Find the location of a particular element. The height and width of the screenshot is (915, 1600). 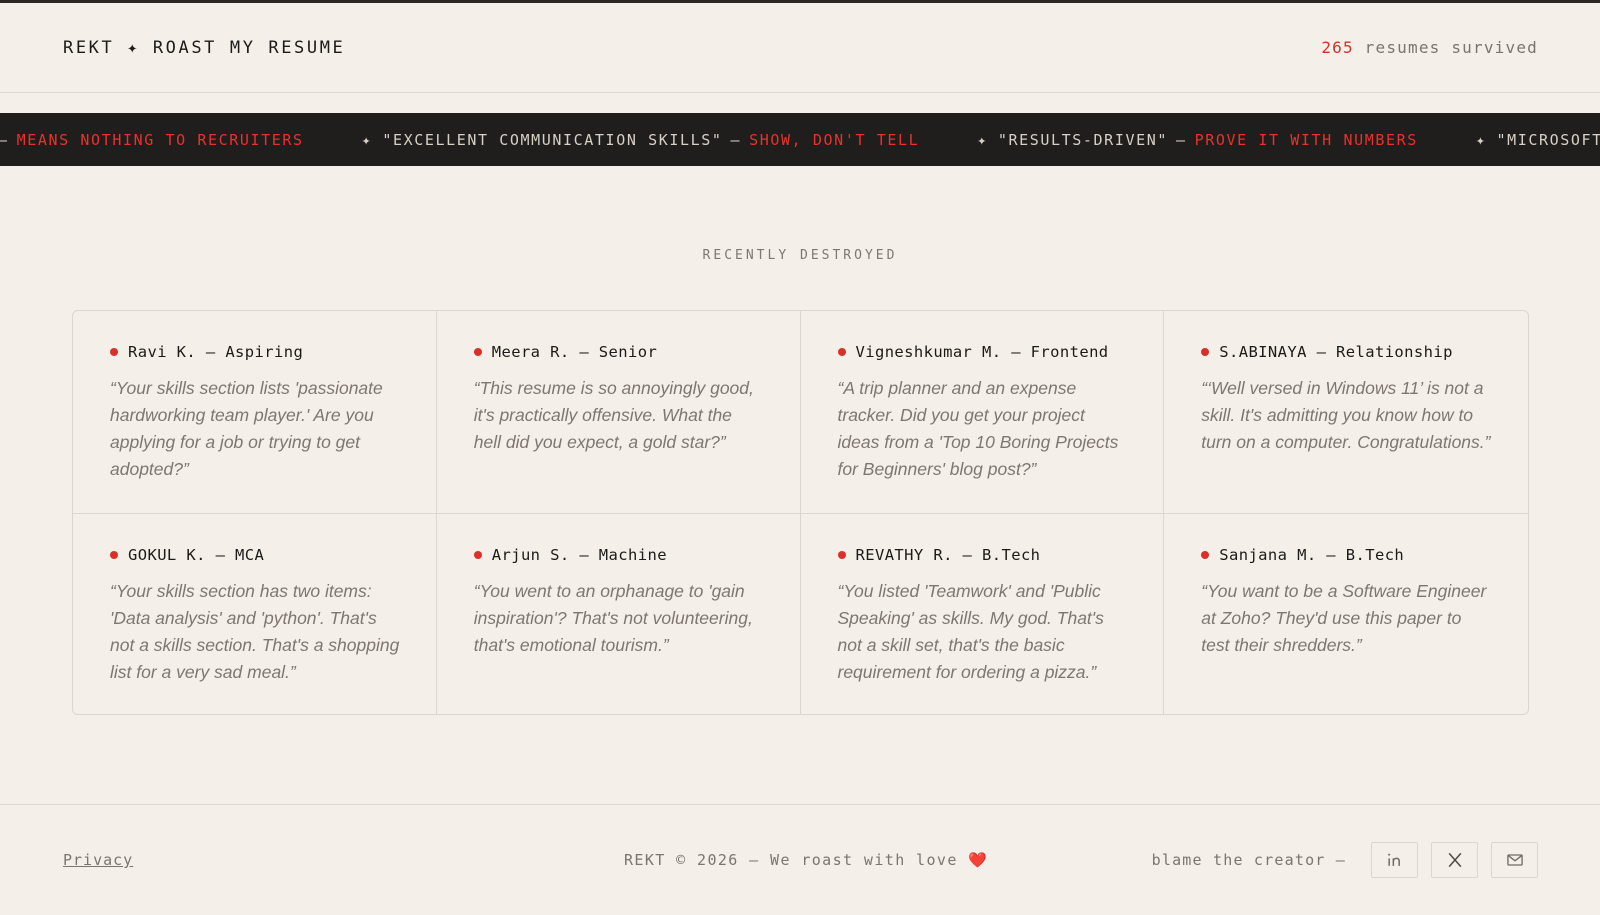

ticker-item: ✦ "MICROSOFT W is located at coordinates (1538, 140).